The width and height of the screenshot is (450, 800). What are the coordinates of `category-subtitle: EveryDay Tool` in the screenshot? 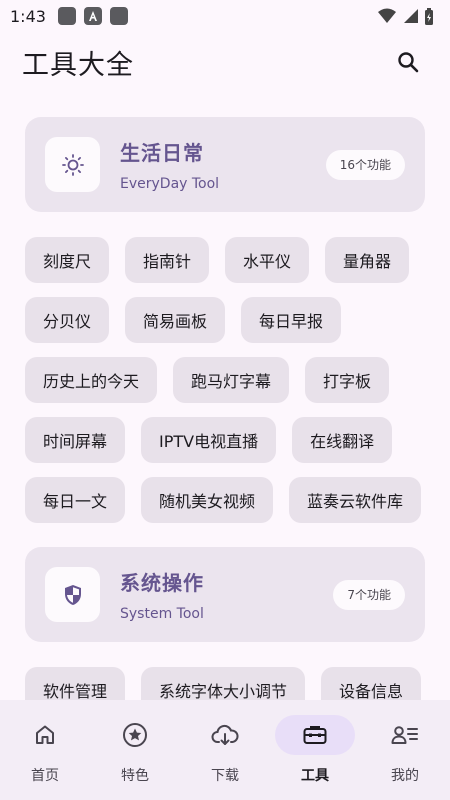 It's located at (170, 184).